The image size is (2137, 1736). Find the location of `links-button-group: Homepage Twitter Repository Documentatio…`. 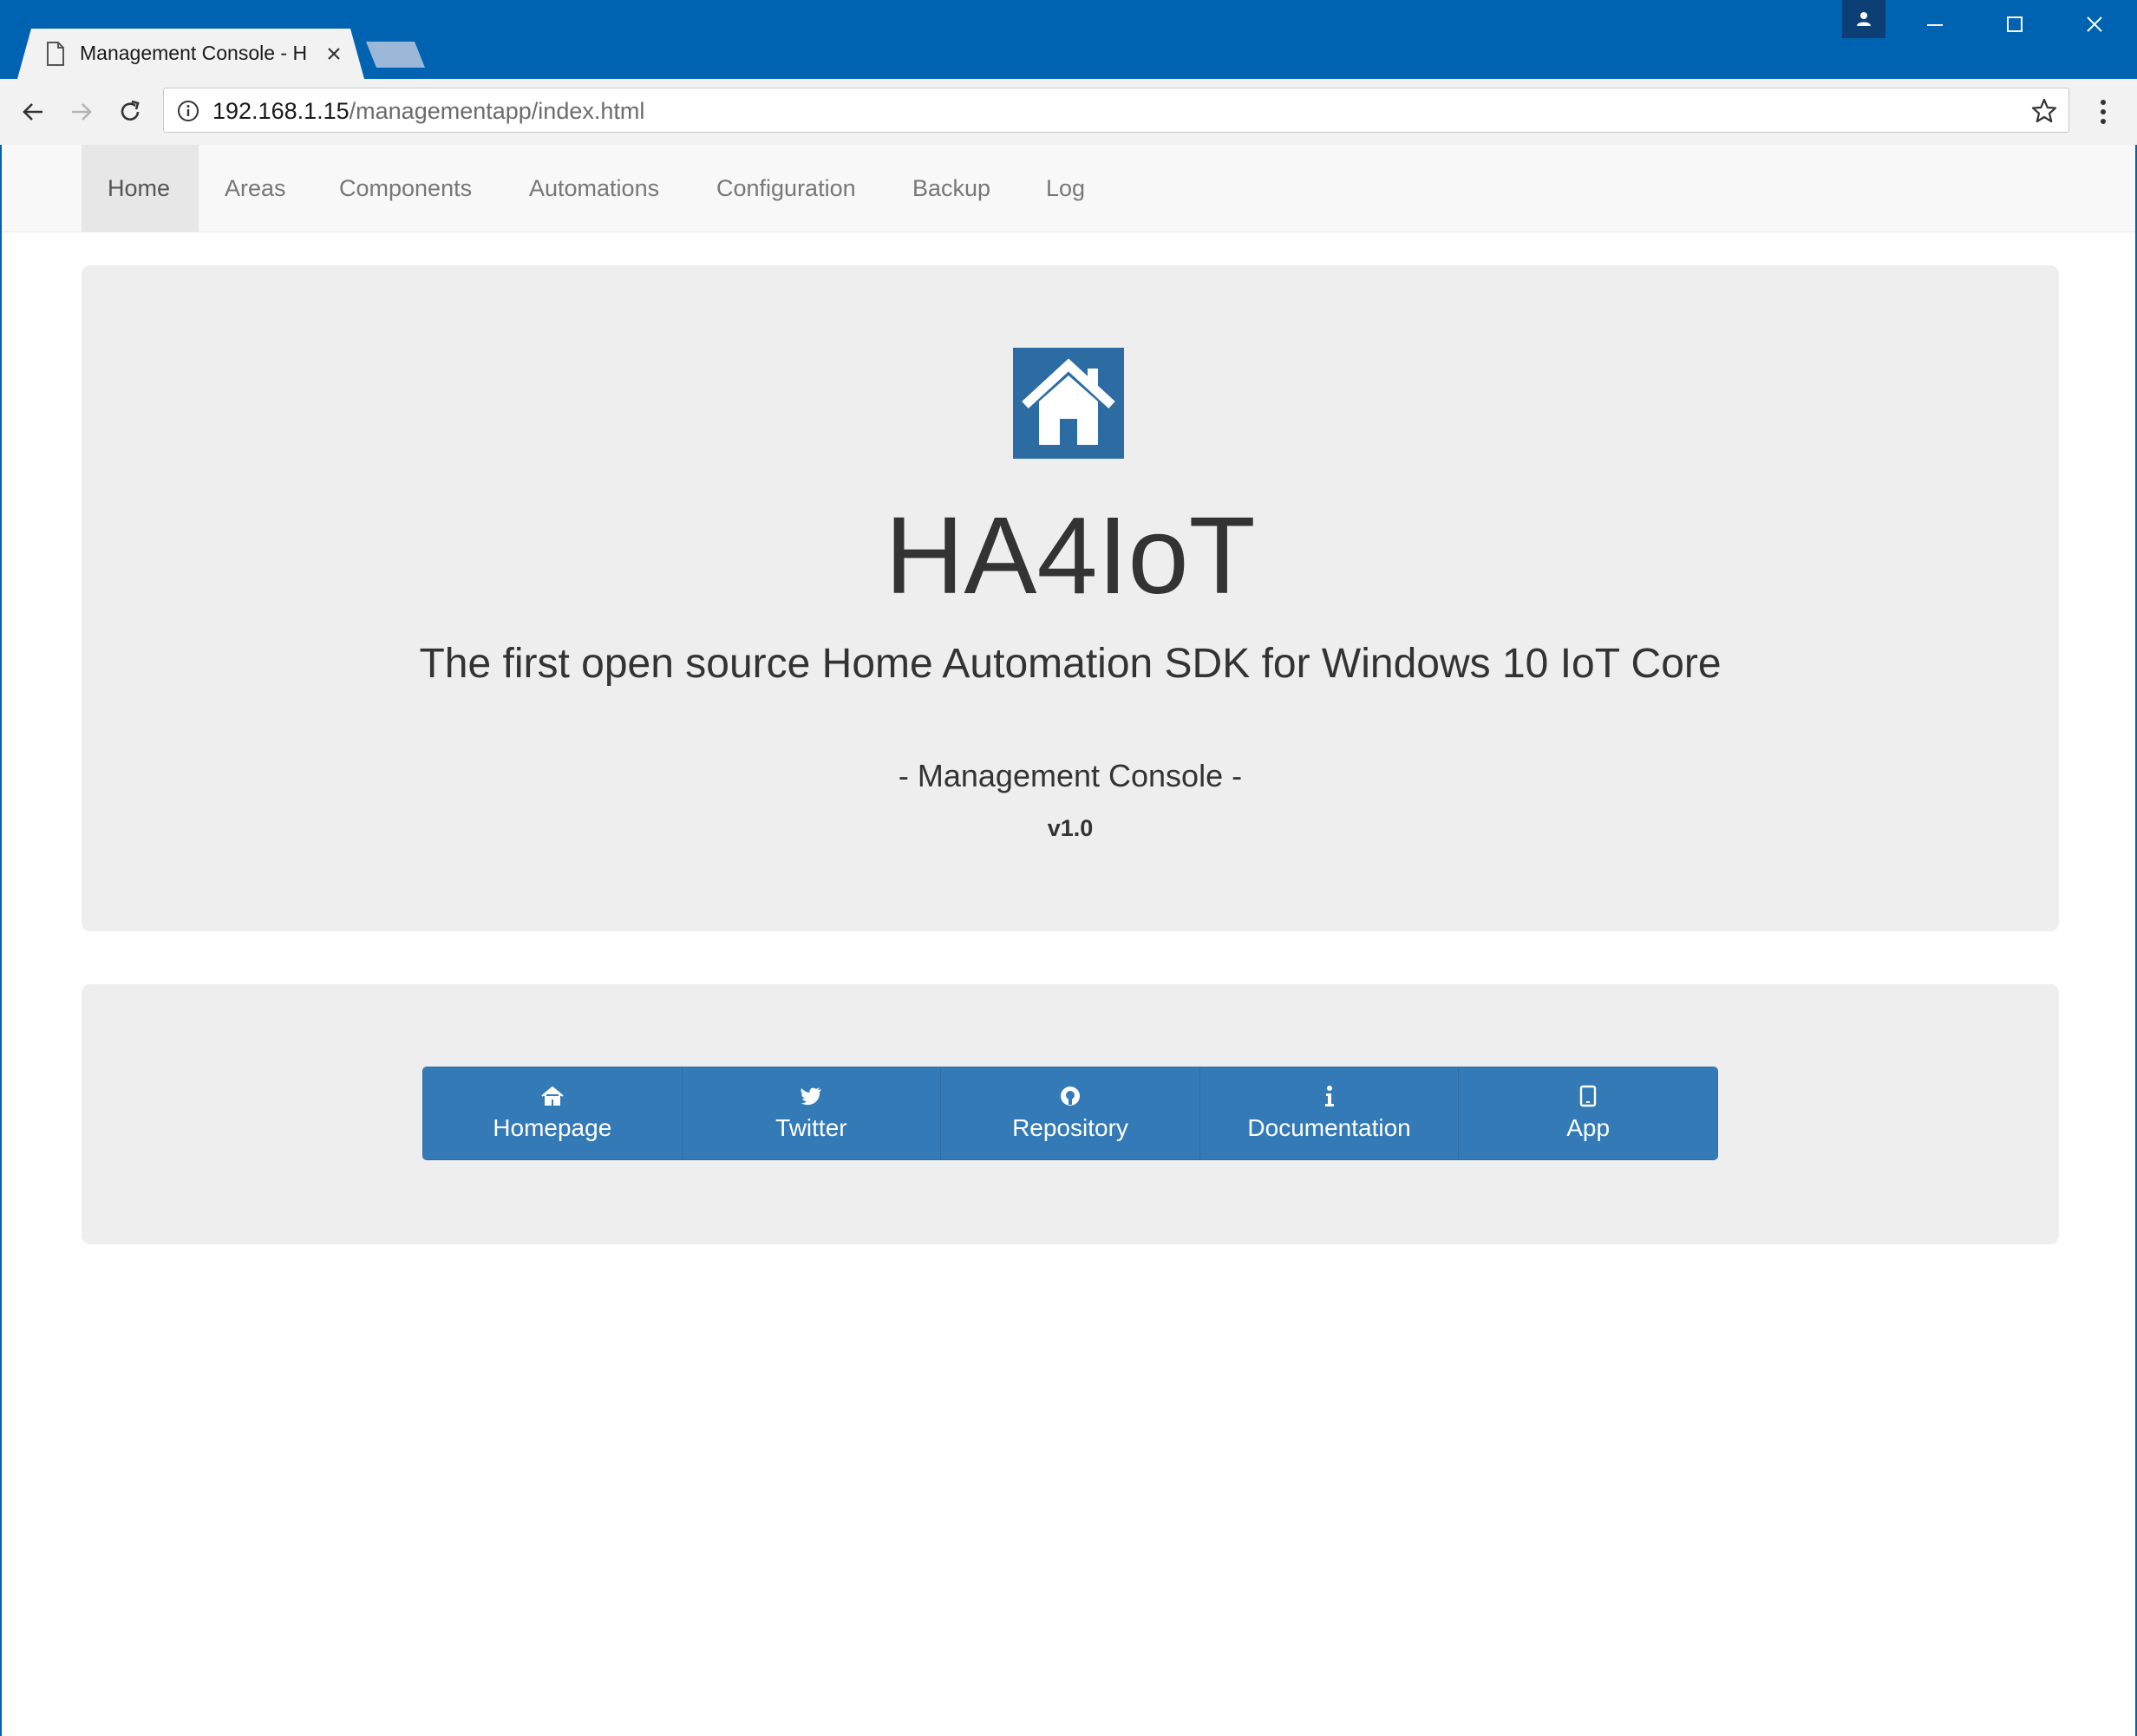

links-button-group: Homepage Twitter Repository Documentatio… is located at coordinates (1070, 1113).